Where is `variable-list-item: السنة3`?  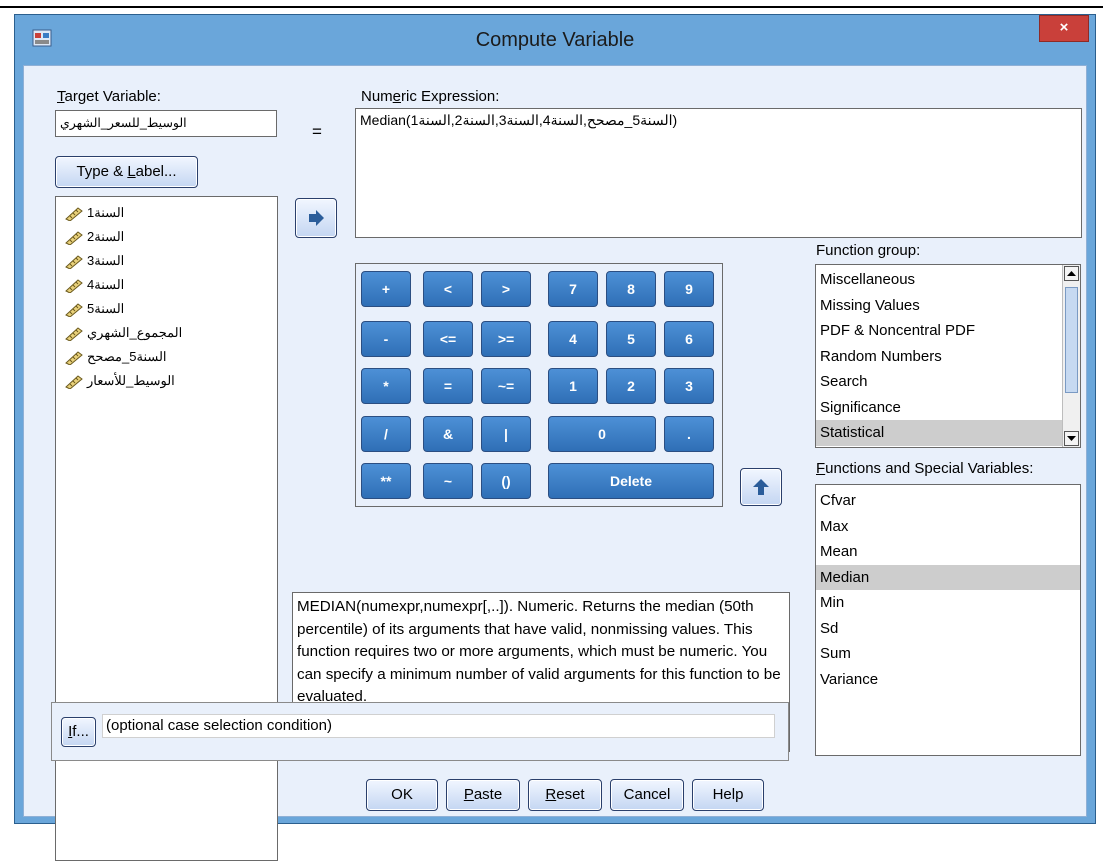 variable-list-item: السنة3 is located at coordinates (166, 261).